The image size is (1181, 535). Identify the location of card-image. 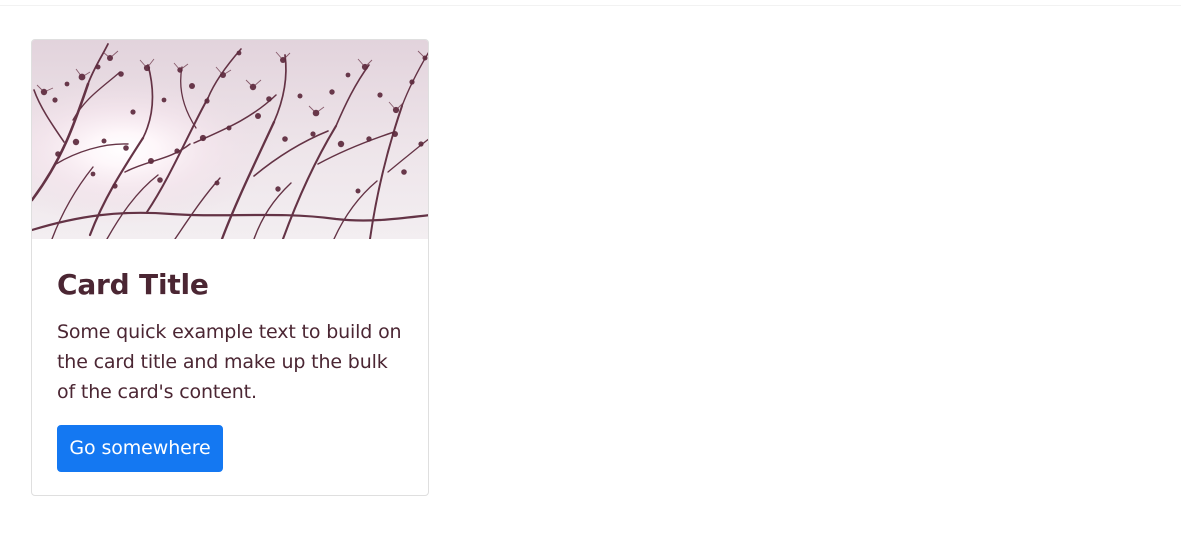
(230, 139).